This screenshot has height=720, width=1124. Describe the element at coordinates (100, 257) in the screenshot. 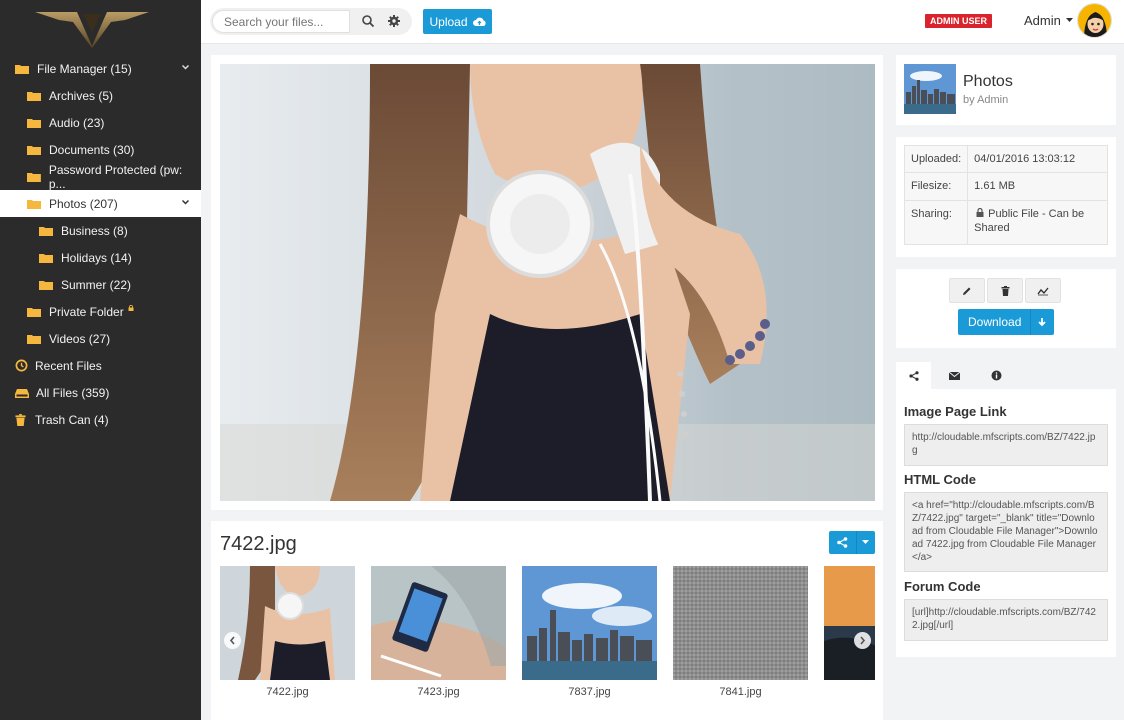

I see `sidebar-item-holidays: Holidays (14)` at that location.